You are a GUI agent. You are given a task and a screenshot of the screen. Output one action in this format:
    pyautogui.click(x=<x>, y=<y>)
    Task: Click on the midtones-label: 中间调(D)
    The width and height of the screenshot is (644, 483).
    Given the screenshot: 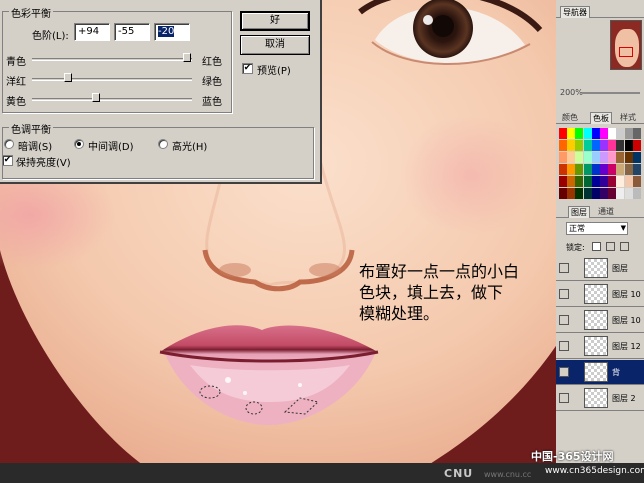 What is the action you would take?
    pyautogui.click(x=111, y=145)
    